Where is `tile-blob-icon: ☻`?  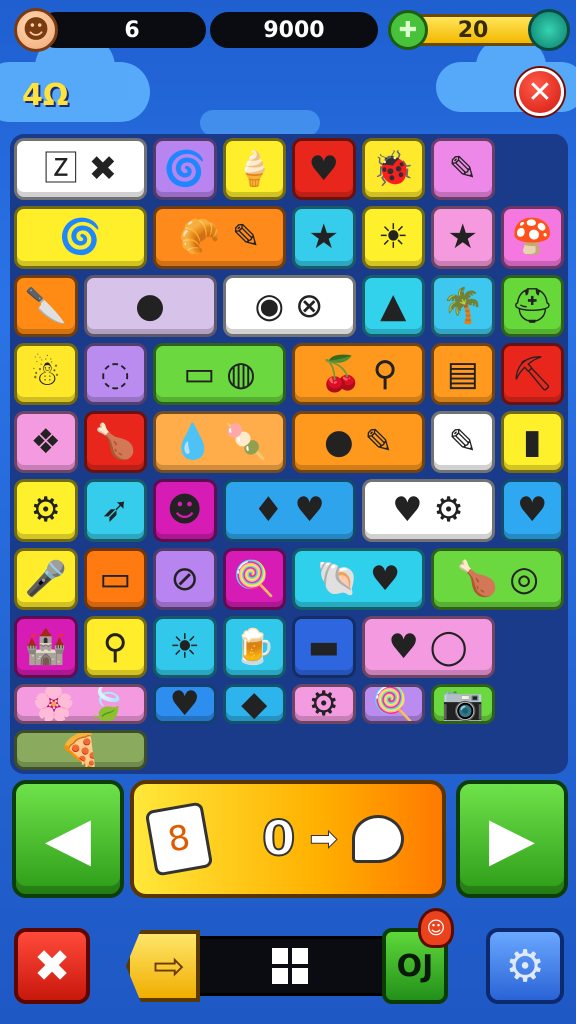
tile-blob-icon: ☻ is located at coordinates (185, 510).